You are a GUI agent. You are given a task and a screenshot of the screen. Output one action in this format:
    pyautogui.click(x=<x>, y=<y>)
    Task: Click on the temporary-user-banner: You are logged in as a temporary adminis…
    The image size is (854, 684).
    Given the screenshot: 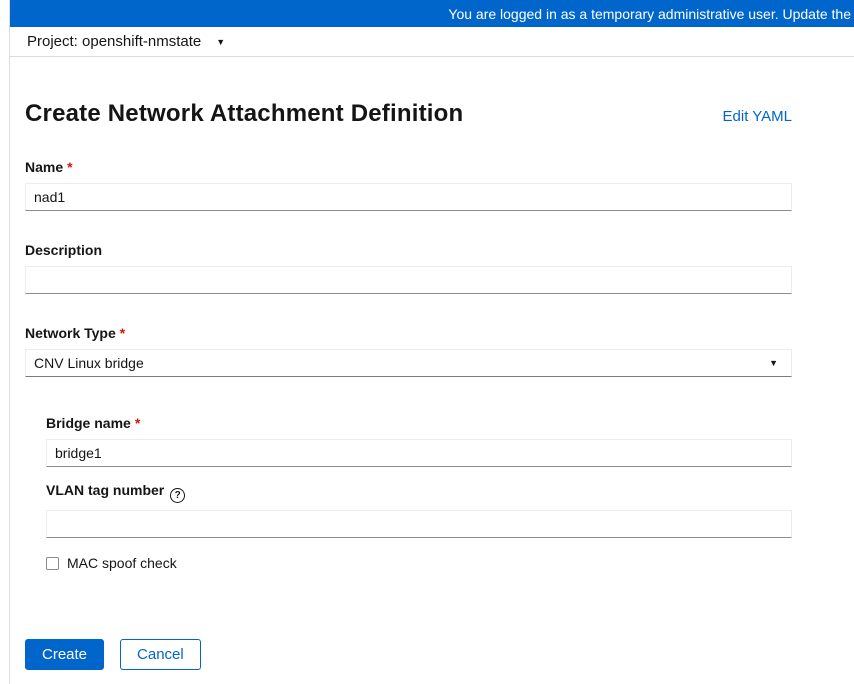 What is the action you would take?
    pyautogui.click(x=432, y=13)
    